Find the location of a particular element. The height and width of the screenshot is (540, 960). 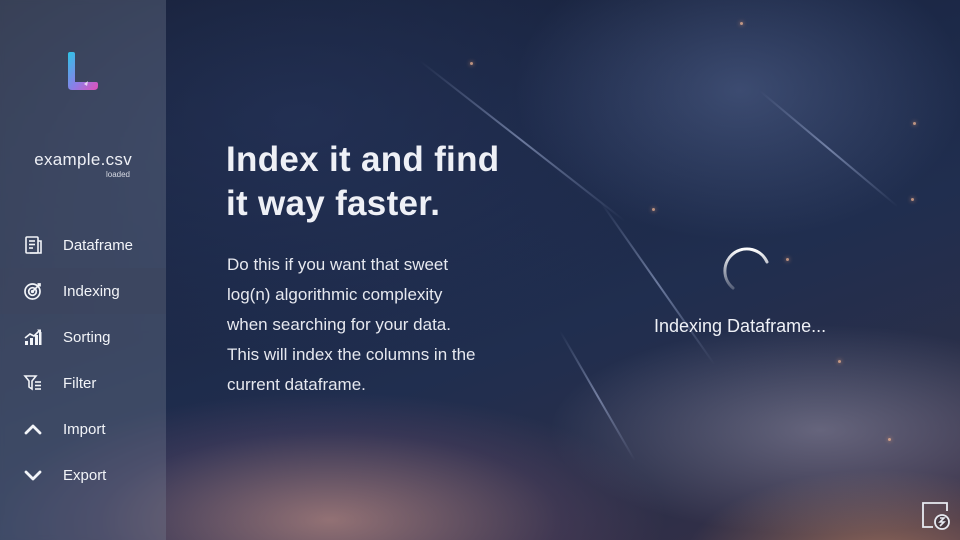

chevron-down-icon is located at coordinates (33, 475).